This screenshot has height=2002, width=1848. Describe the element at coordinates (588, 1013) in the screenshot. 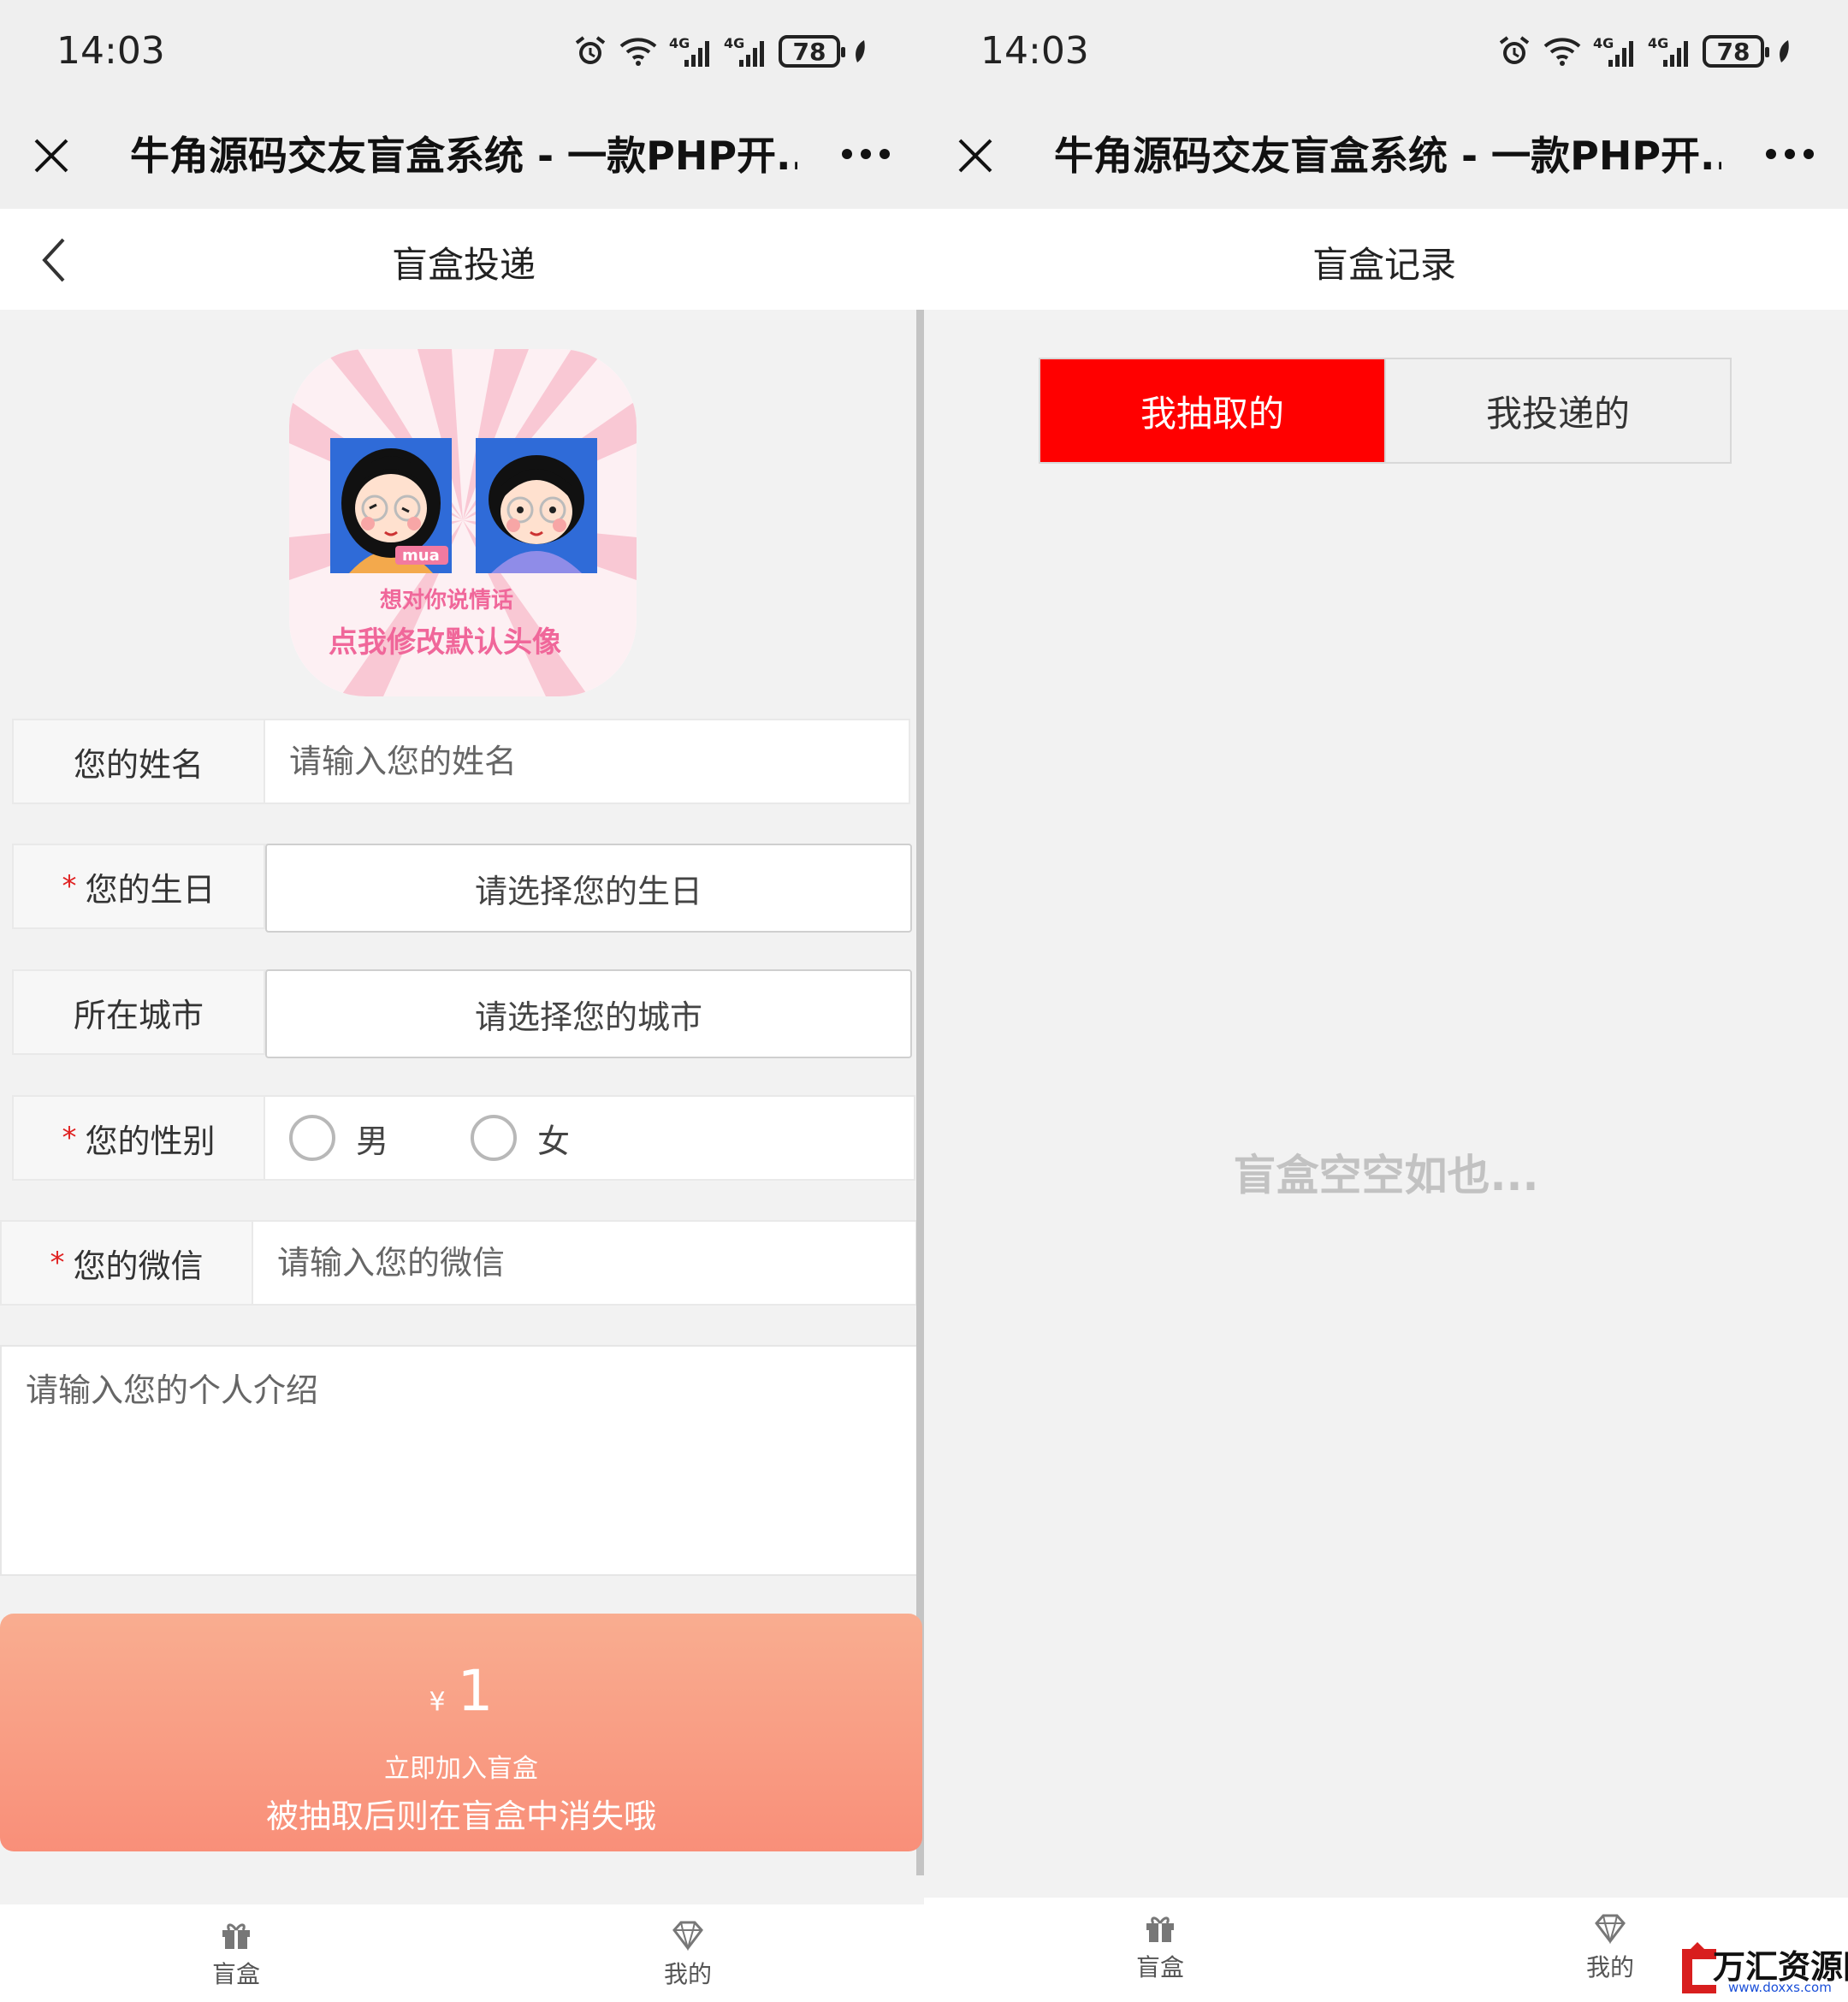

I see `city-picker: 请选择您的城市` at that location.